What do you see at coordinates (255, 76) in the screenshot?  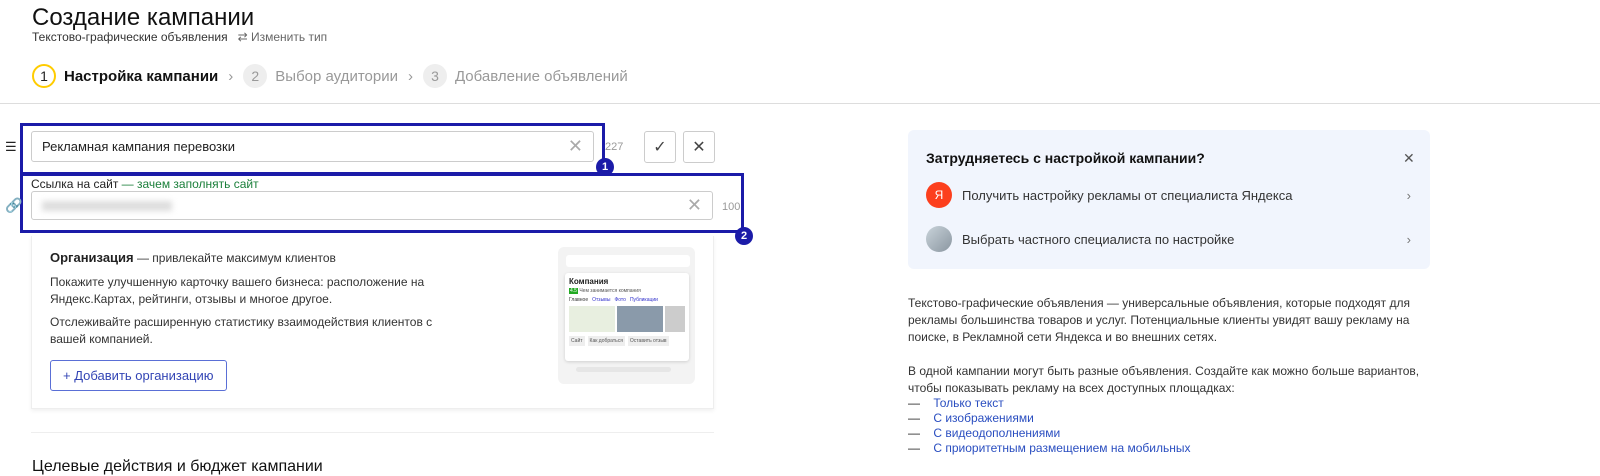 I see `step-number: 2` at bounding box center [255, 76].